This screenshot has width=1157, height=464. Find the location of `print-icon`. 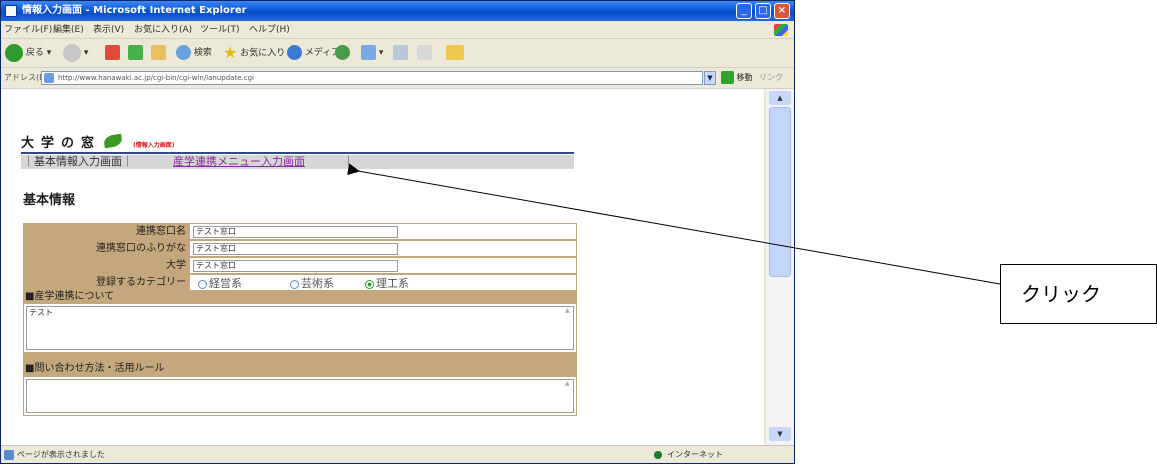

print-icon is located at coordinates (400, 52).